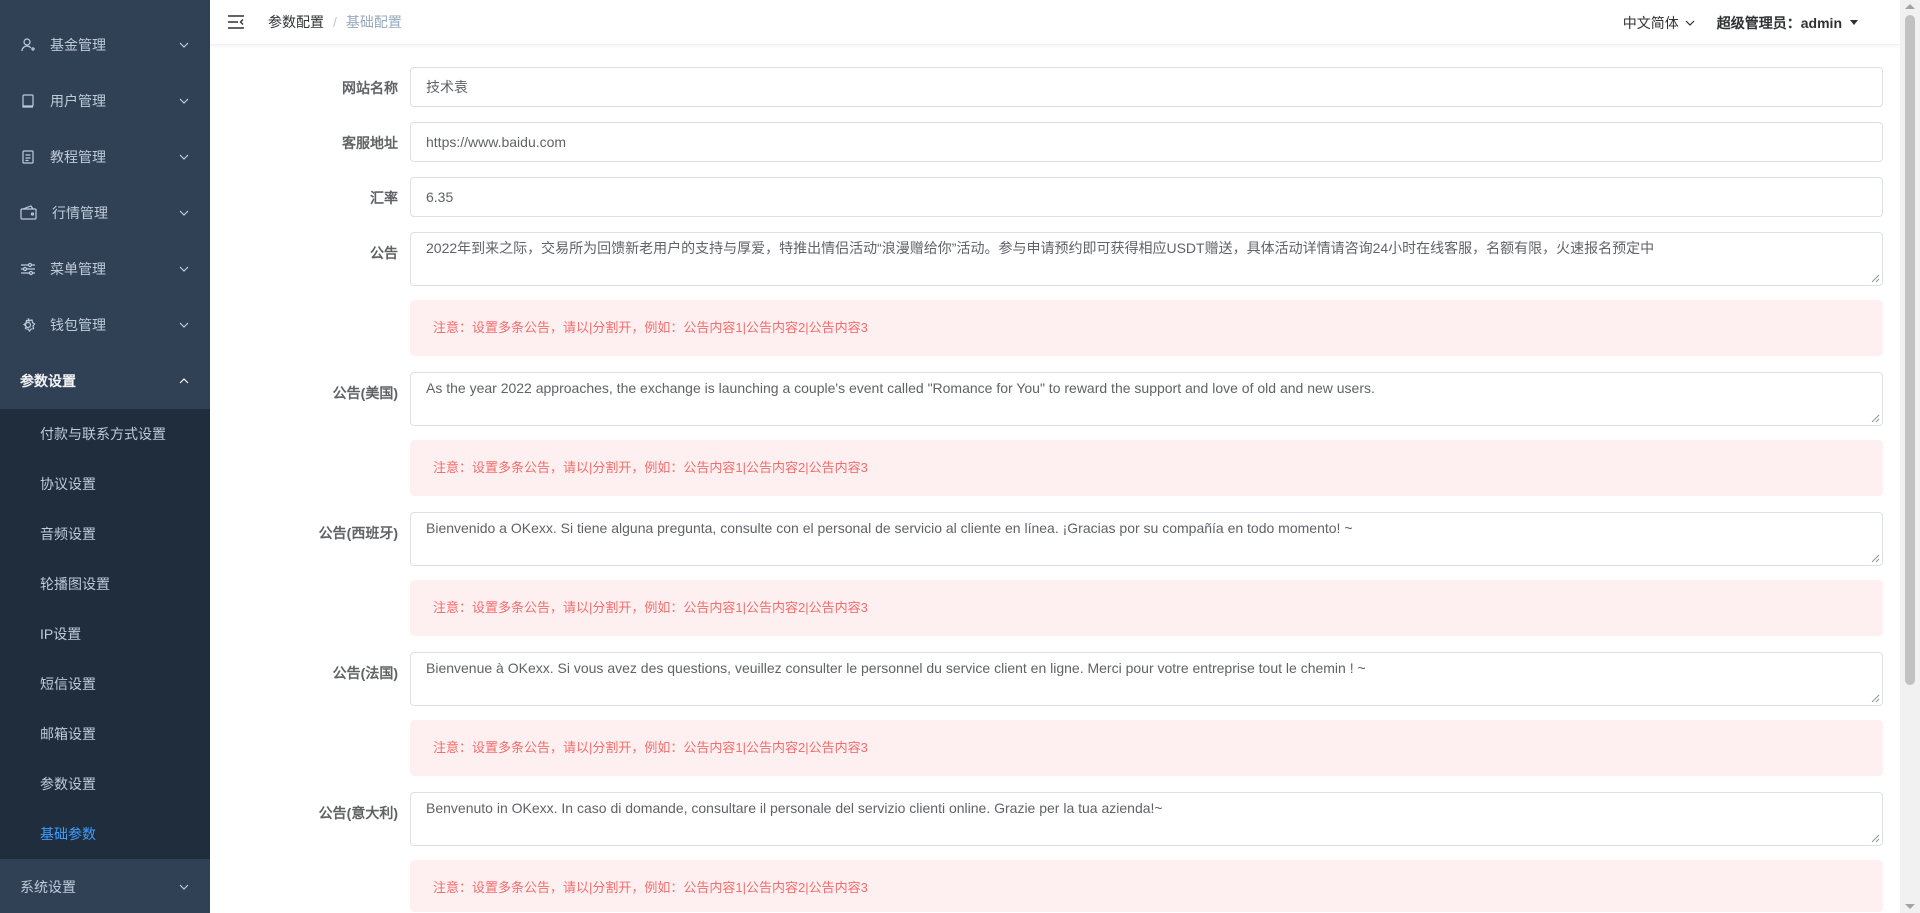  I want to click on language-label: 中文简体, so click(1650, 22).